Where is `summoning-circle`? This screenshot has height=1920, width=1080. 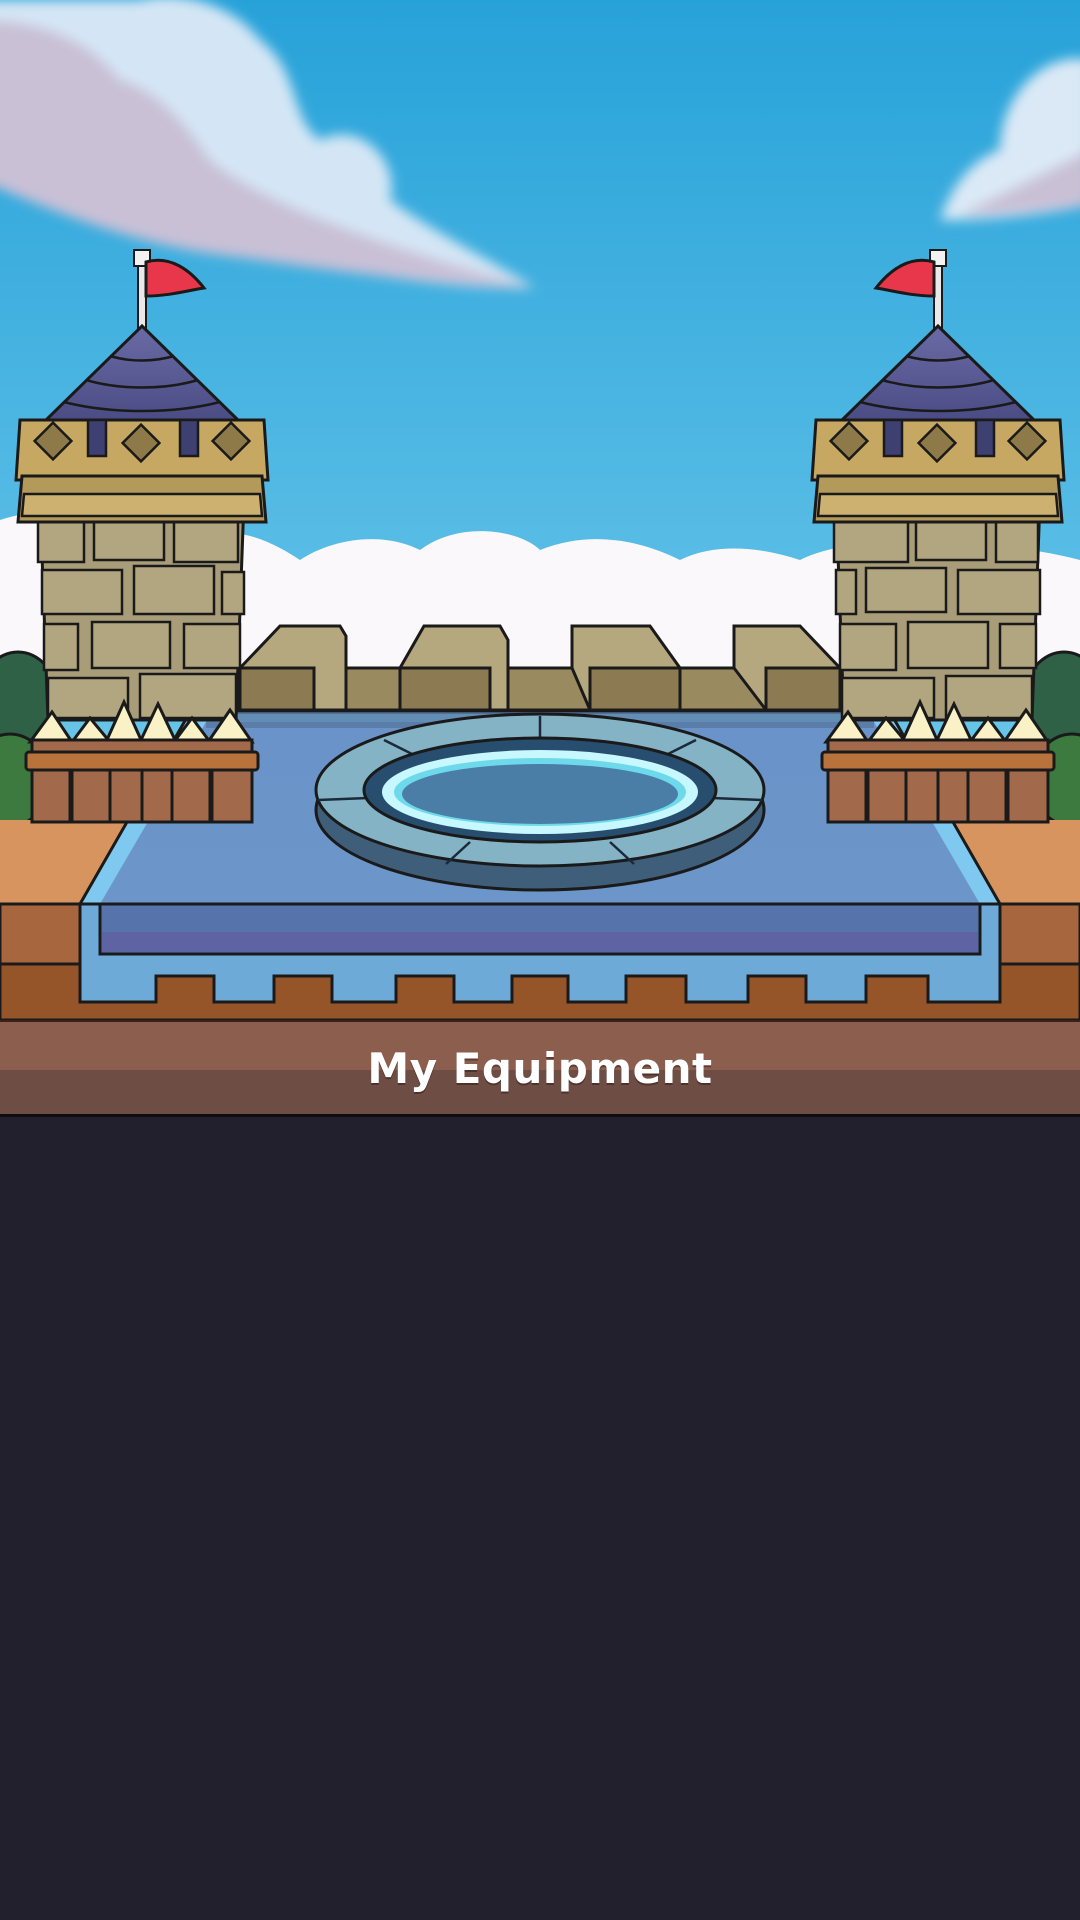 summoning-circle is located at coordinates (540, 802).